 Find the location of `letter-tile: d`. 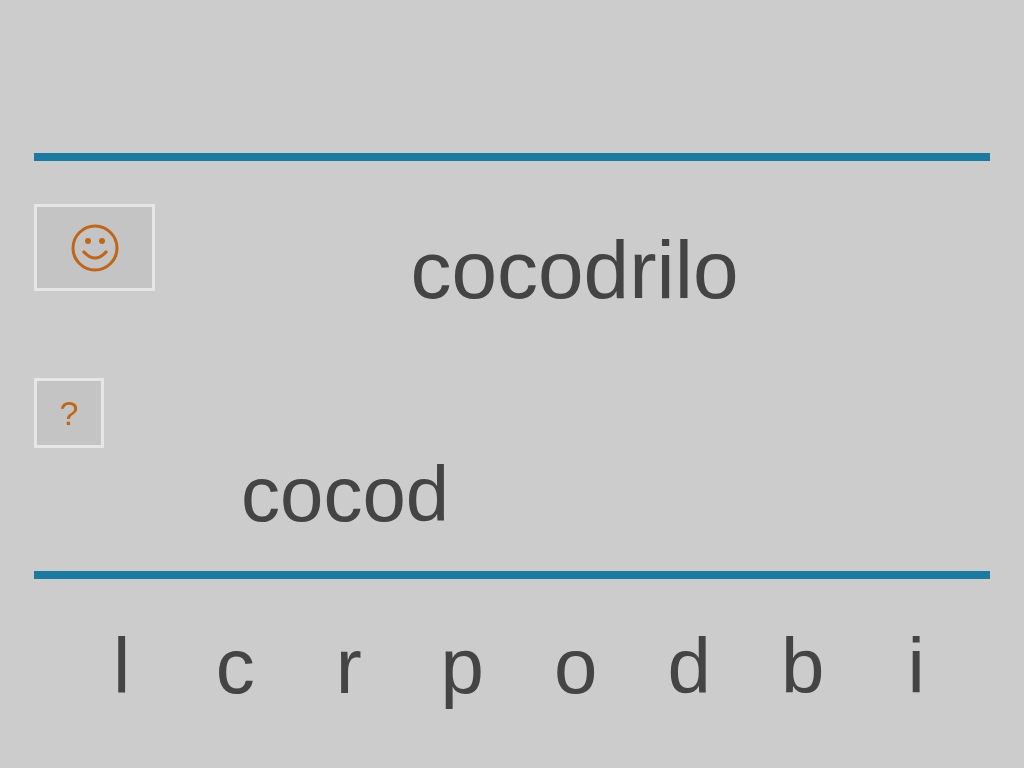

letter-tile: d is located at coordinates (689, 666).